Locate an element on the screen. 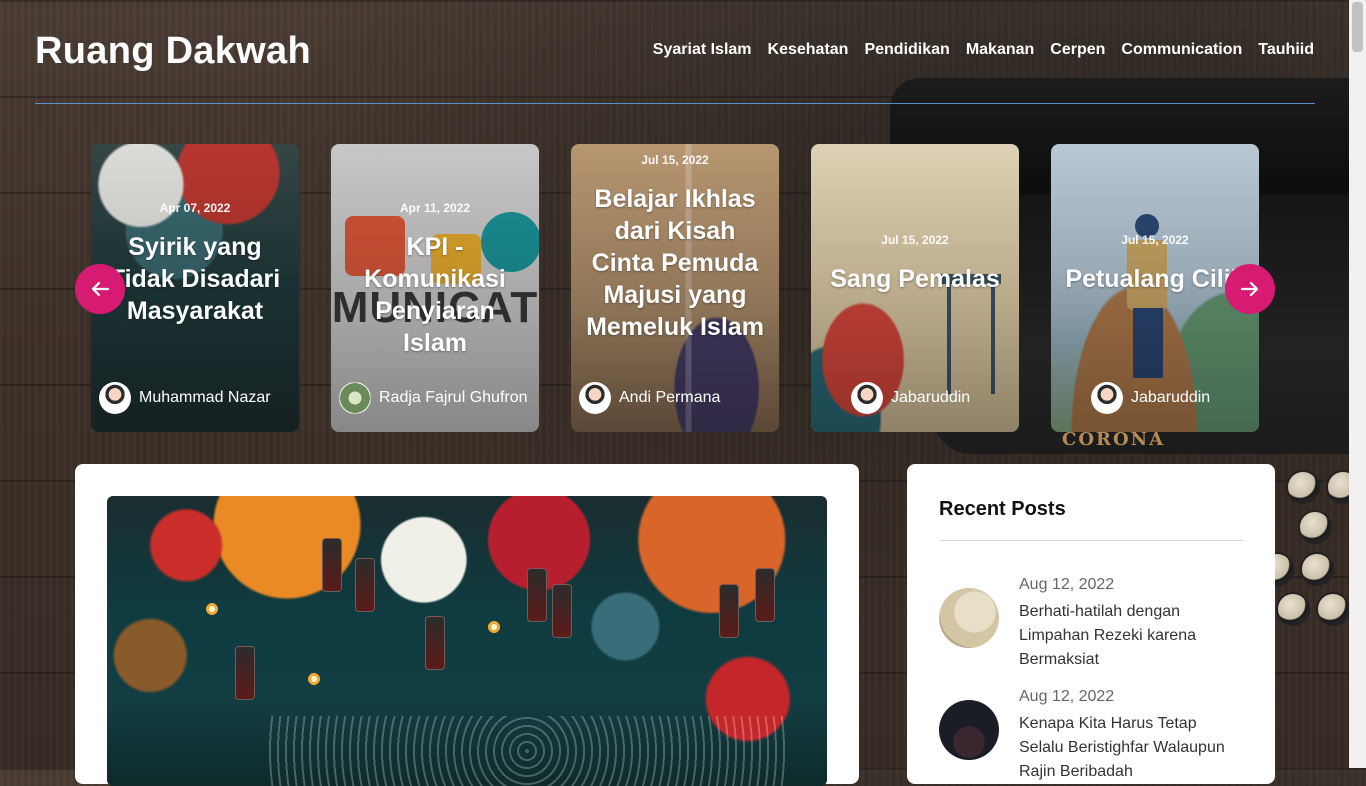 This screenshot has width=1366, height=786. nav-item-communication: Communication is located at coordinates (1181, 50).